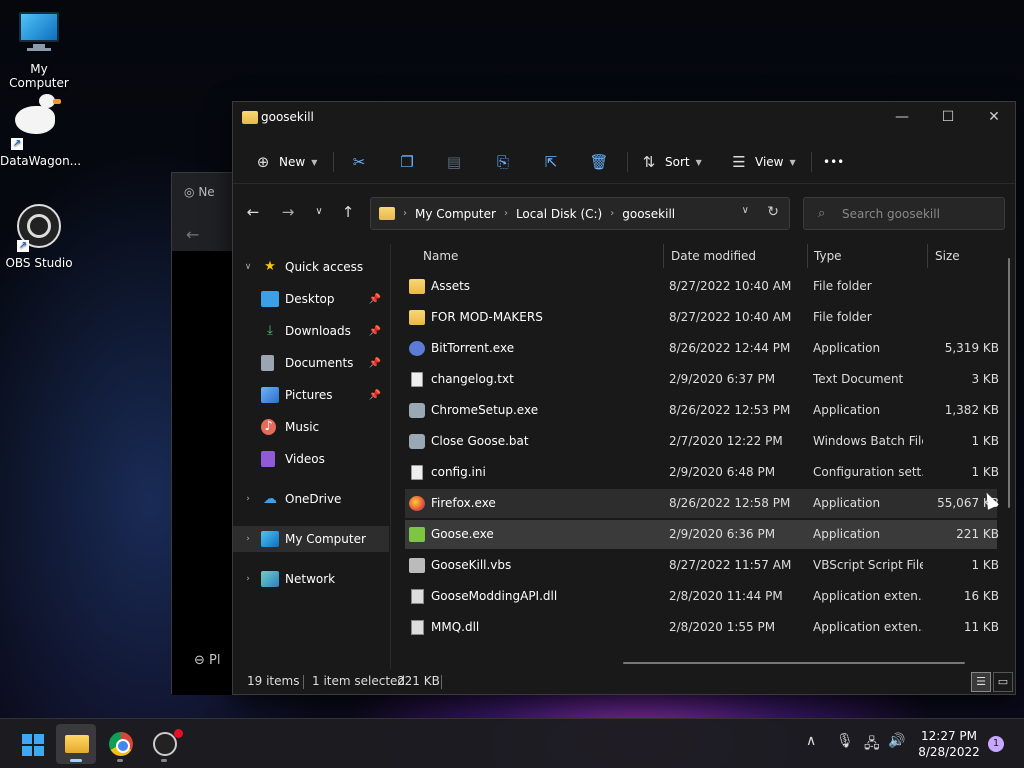 The height and width of the screenshot is (768, 1024). I want to click on sidebar-item-desktop: Desktop 📌, so click(311, 299).